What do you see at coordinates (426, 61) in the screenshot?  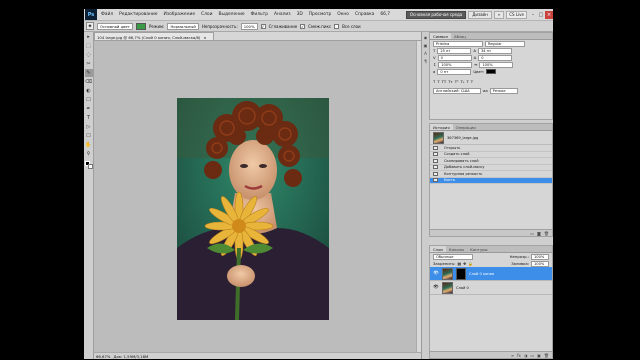 I see `paragraph-icon: ¶` at bounding box center [426, 61].